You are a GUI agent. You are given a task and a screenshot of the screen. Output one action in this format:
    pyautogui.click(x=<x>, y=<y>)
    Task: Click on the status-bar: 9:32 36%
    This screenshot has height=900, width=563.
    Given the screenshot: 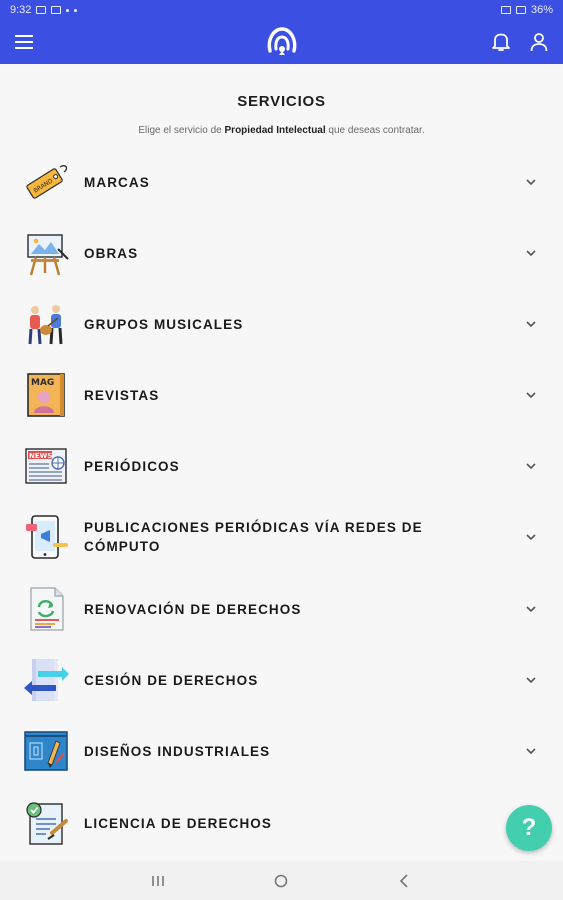 What is the action you would take?
    pyautogui.click(x=281, y=10)
    